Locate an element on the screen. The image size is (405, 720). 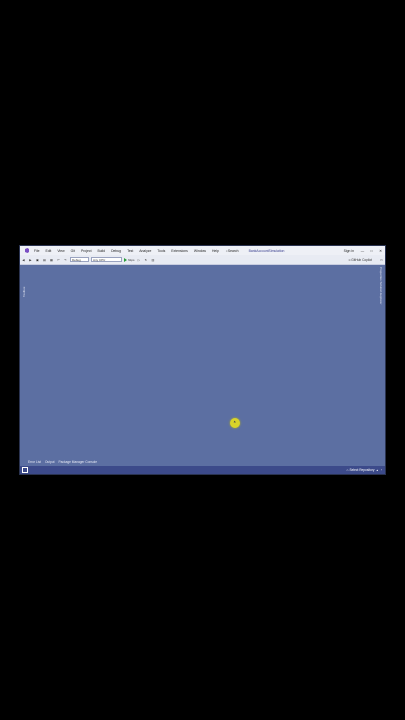
menu-build: Build is located at coordinates (102, 251).